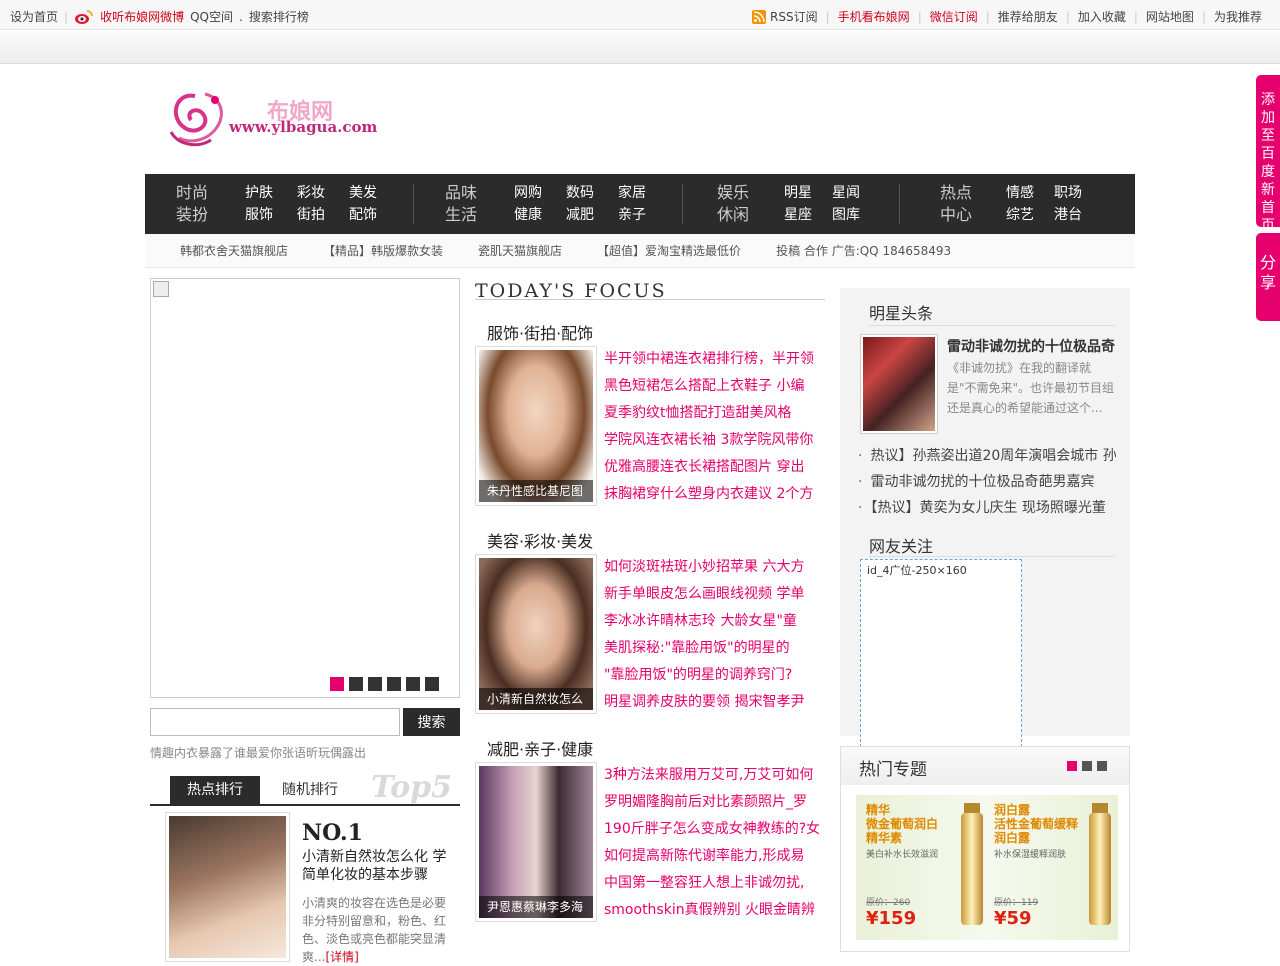  What do you see at coordinates (956, 204) in the screenshot?
I see `nav-category-label: 热点 中心` at bounding box center [956, 204].